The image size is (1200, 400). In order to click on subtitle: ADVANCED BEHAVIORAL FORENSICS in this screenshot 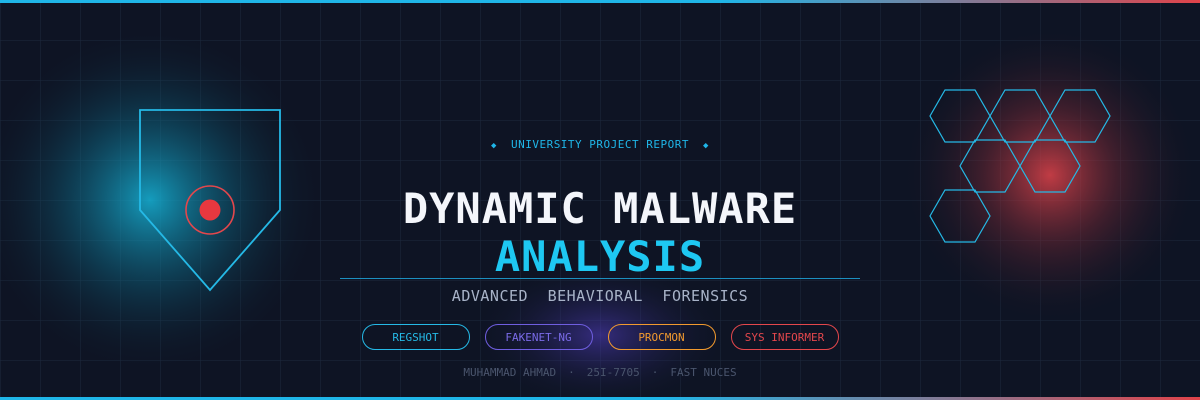, I will do `click(600, 296)`.